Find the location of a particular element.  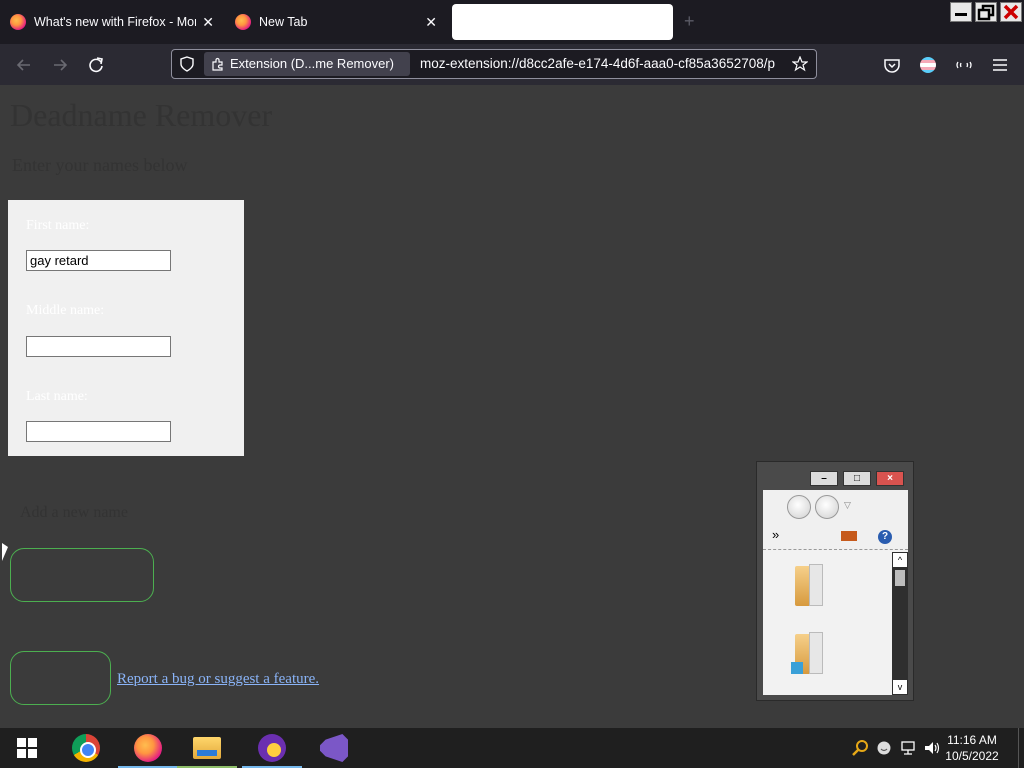

scroll-up-icon: ^ is located at coordinates (900, 560).